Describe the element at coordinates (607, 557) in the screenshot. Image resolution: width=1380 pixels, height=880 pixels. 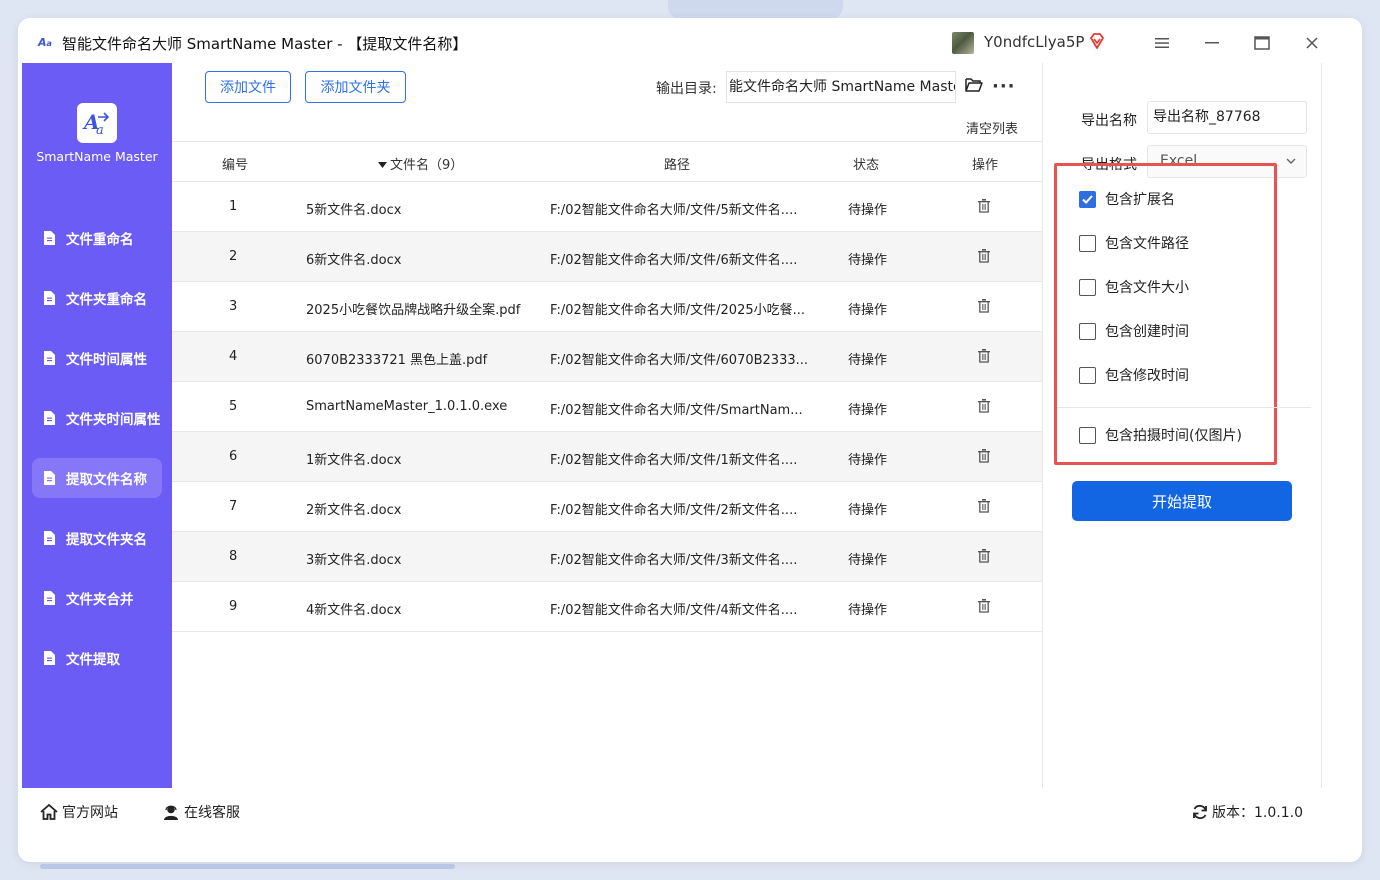
I see `table-row: 8 3新文件名.docx F:/02智能文件命名大师/文件/3新文件名.... 待操作` at that location.